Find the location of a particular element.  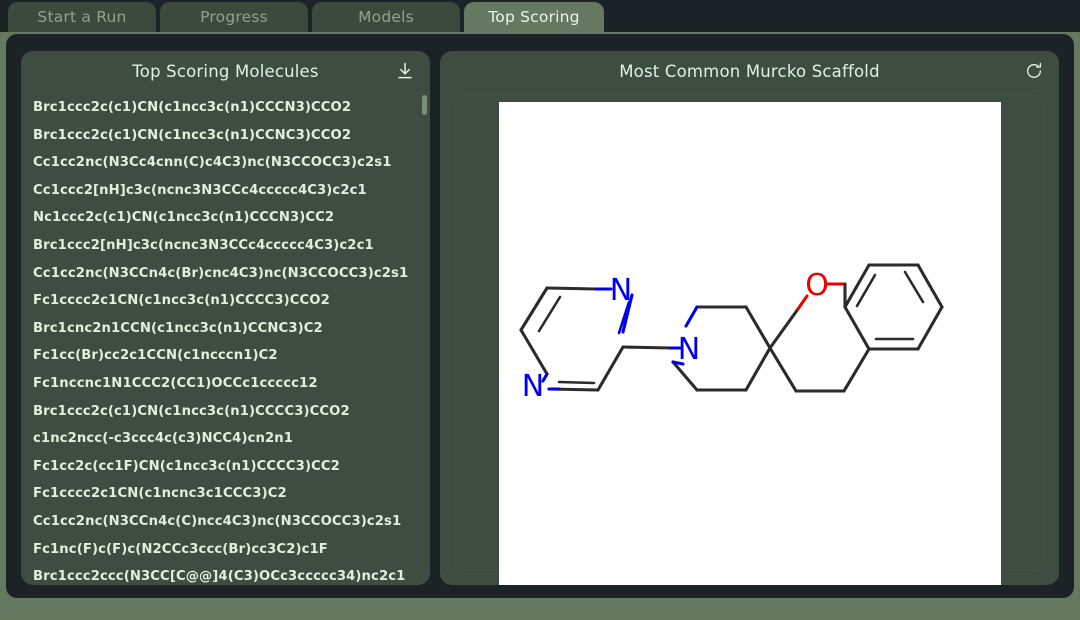

tab-models: Models is located at coordinates (386, 17).